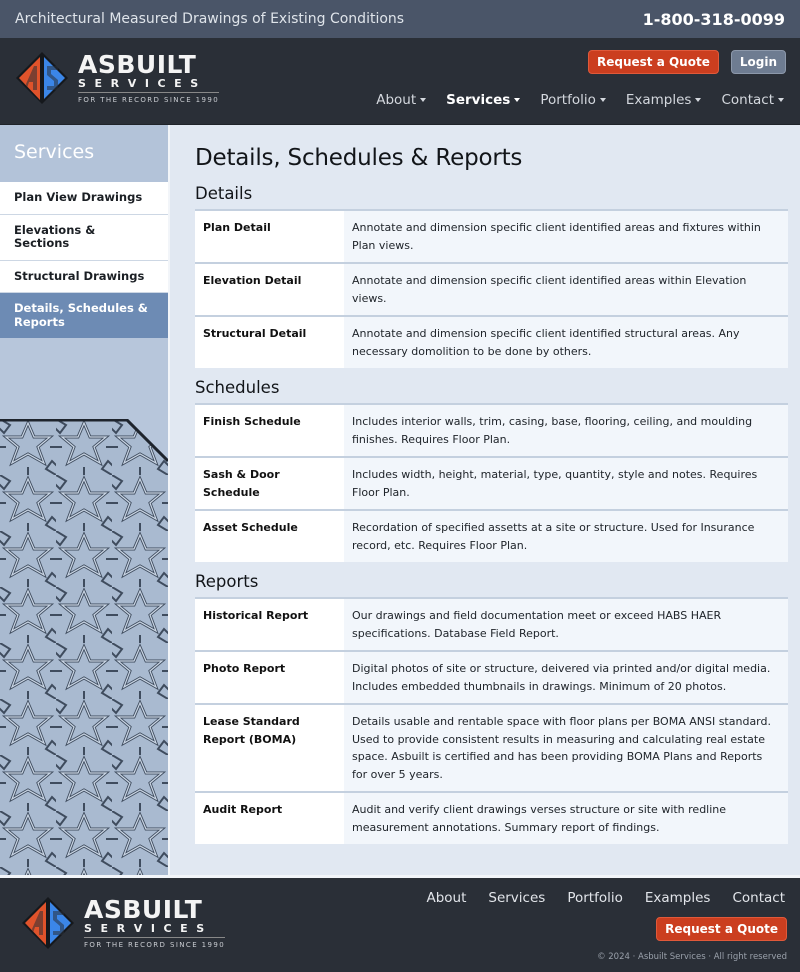  I want to click on header-actions: Request a Quote Login, so click(687, 62).